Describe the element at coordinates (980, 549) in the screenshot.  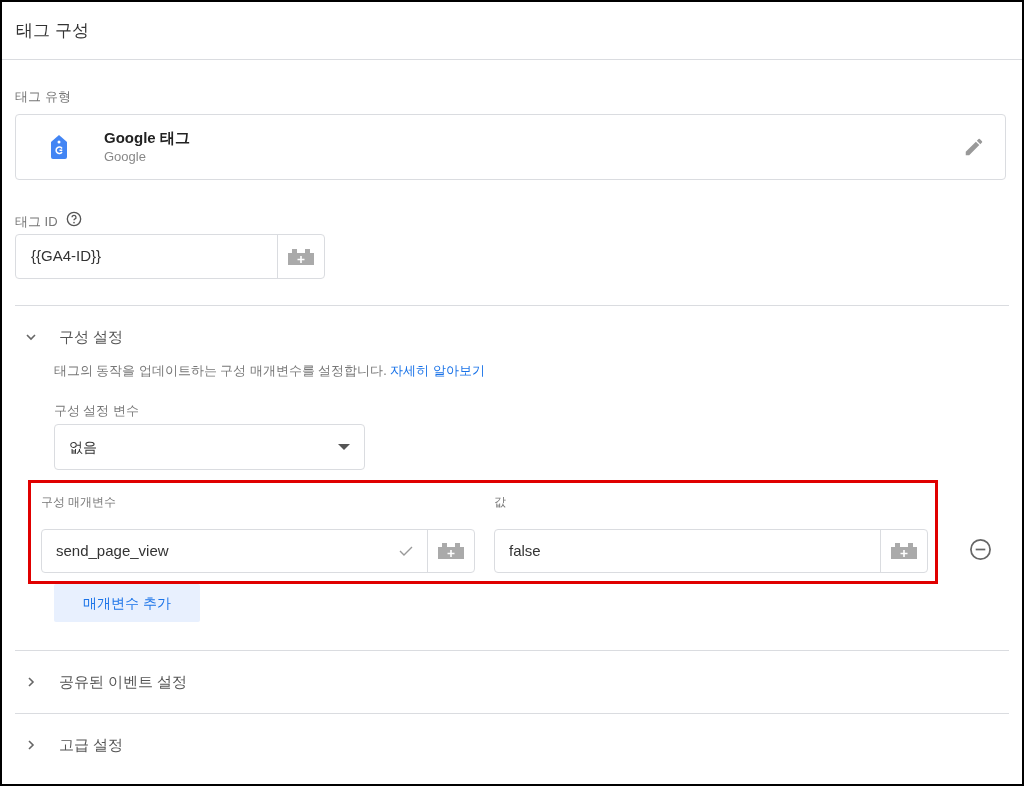
I see `remove-icon` at that location.